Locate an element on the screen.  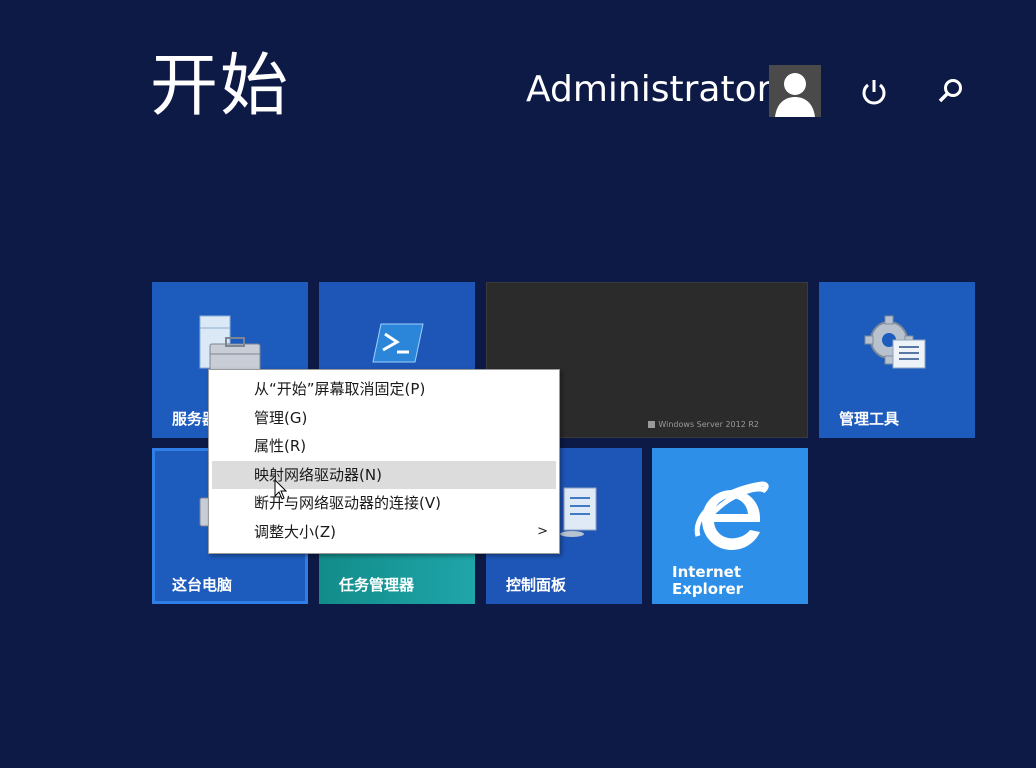
search-icon is located at coordinates (950, 91).